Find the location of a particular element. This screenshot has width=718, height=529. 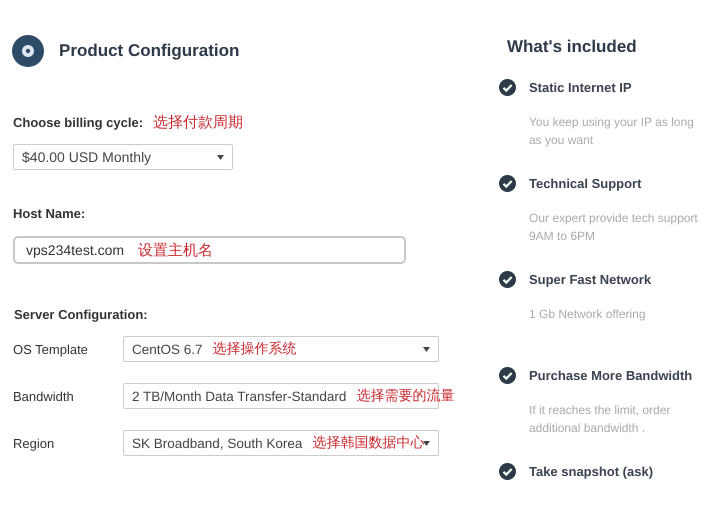

annotation: 选择付款周期 is located at coordinates (198, 122).